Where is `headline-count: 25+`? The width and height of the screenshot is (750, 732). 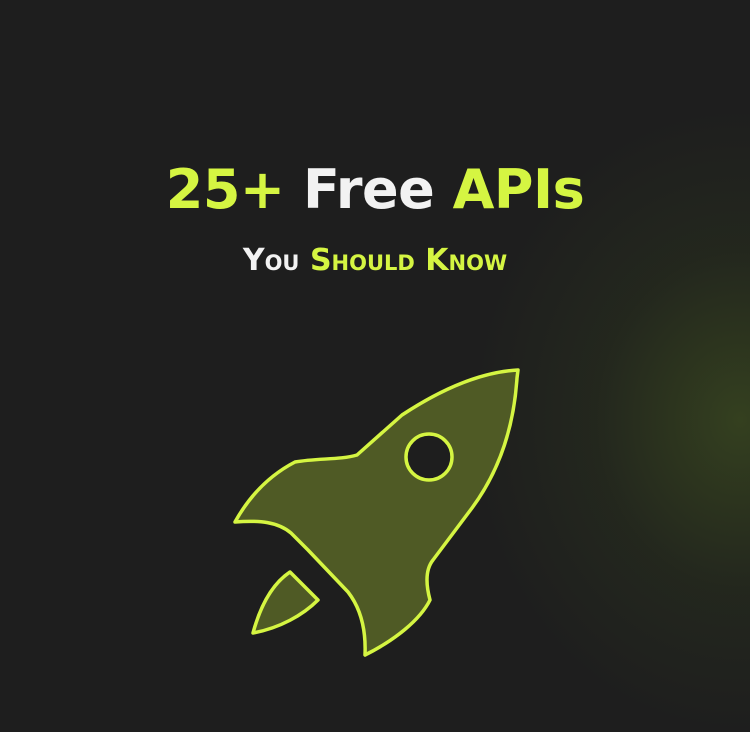
headline-count: 25+ is located at coordinates (225, 189).